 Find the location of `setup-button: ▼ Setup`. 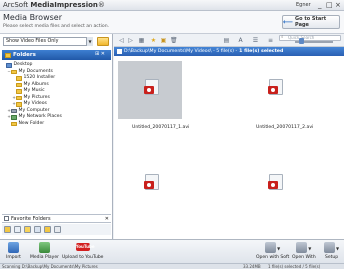

setup-button: ▼ Setup is located at coordinates (331, 251).